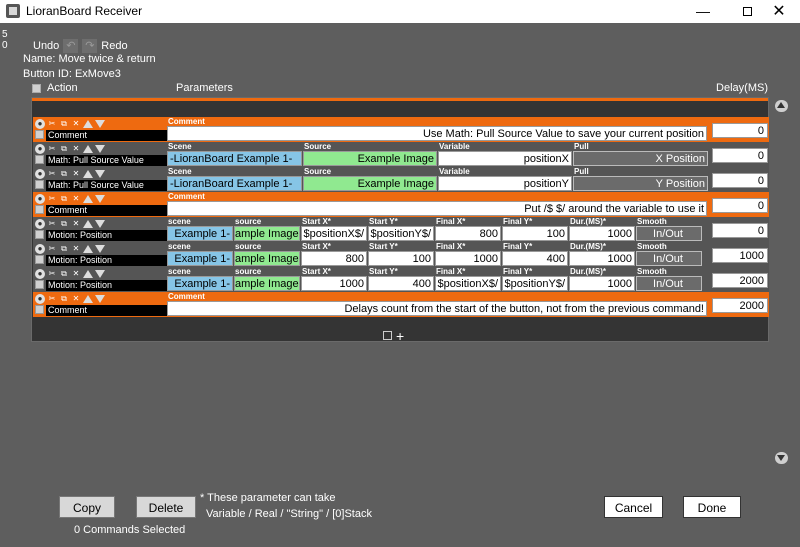  What do you see at coordinates (781, 106) in the screenshot?
I see `scroll-up-button` at bounding box center [781, 106].